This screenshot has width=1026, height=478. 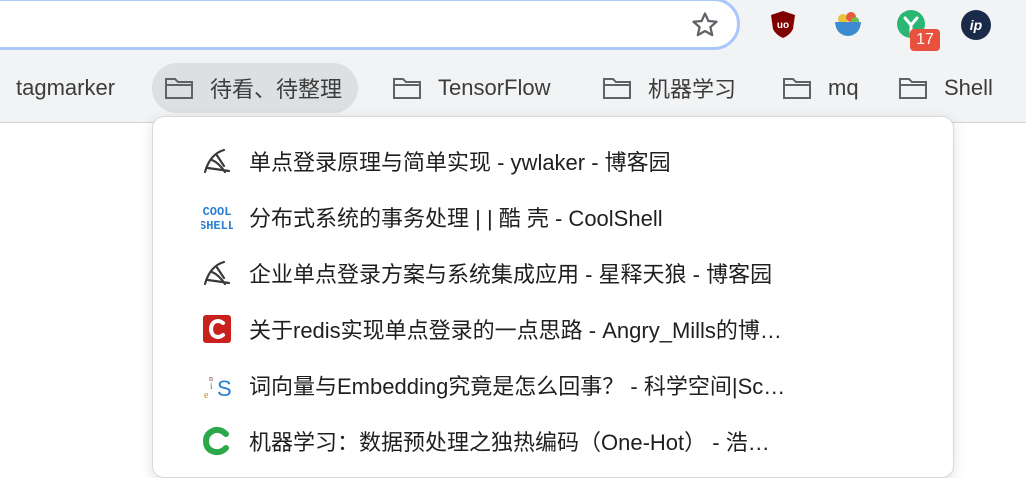 I want to click on ip-extension-icon: ip, so click(x=975, y=24).